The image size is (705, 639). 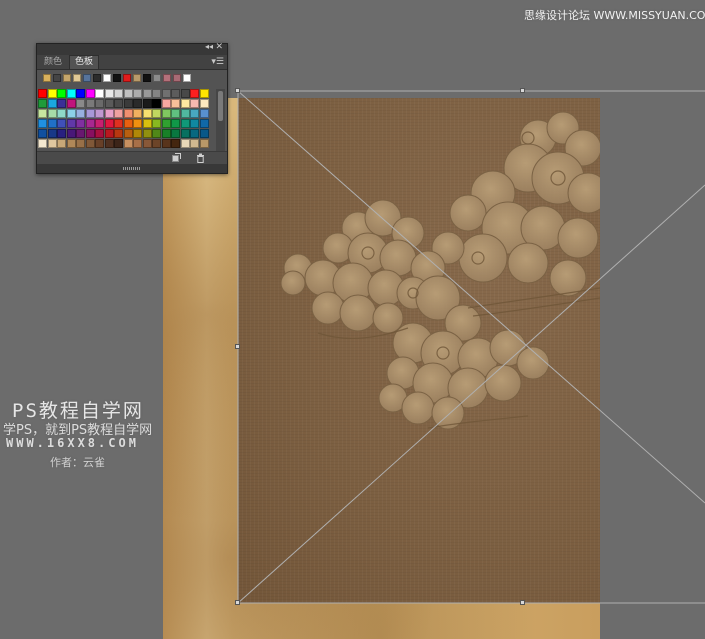 I want to click on trash-icon, so click(x=200, y=158).